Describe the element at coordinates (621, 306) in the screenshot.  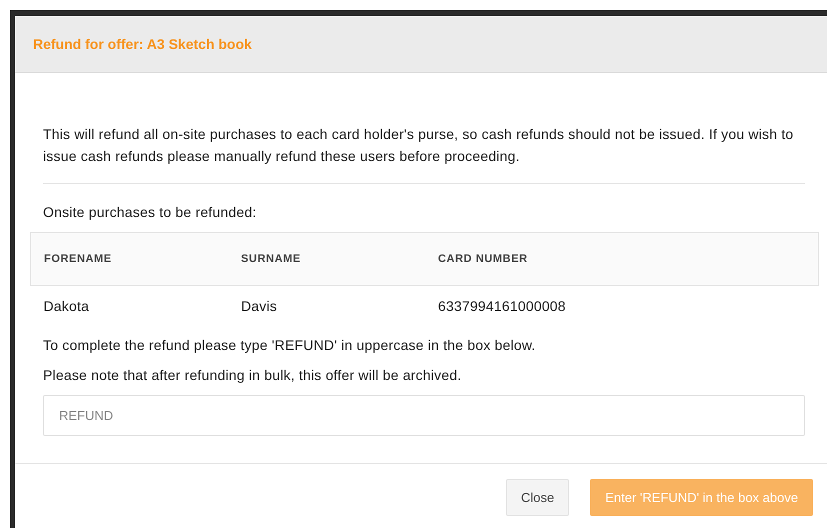
I see `table-cell: 6337994161000008` at that location.